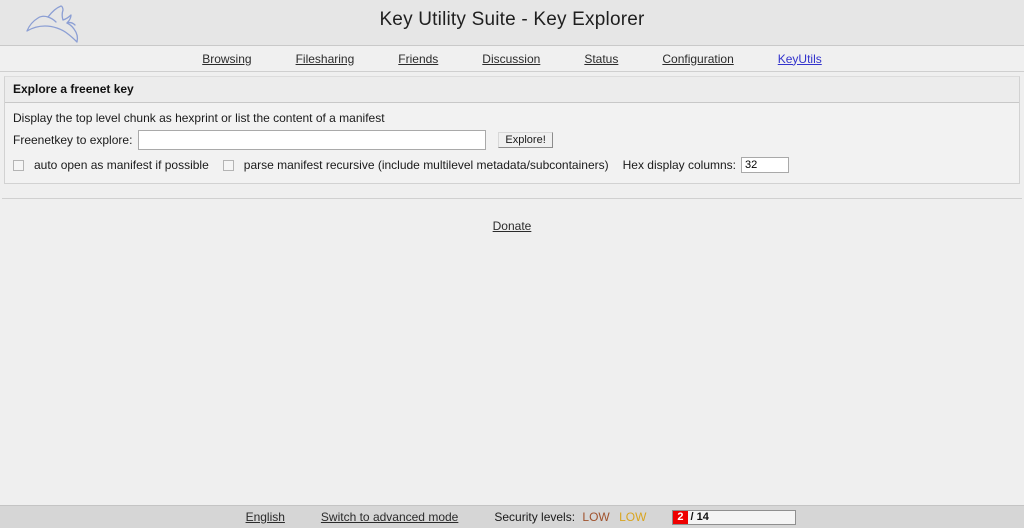  What do you see at coordinates (265, 517) in the screenshot?
I see `language-link: English` at bounding box center [265, 517].